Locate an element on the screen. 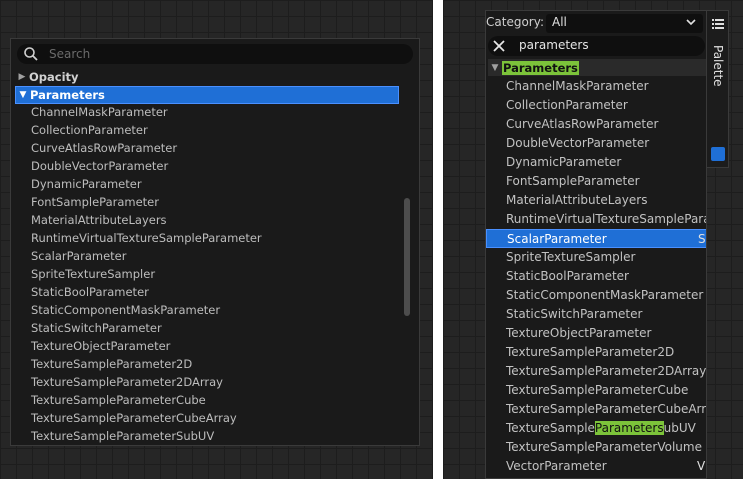 The width and height of the screenshot is (743, 479). item-label: FontSampleParameter is located at coordinates (573, 181).